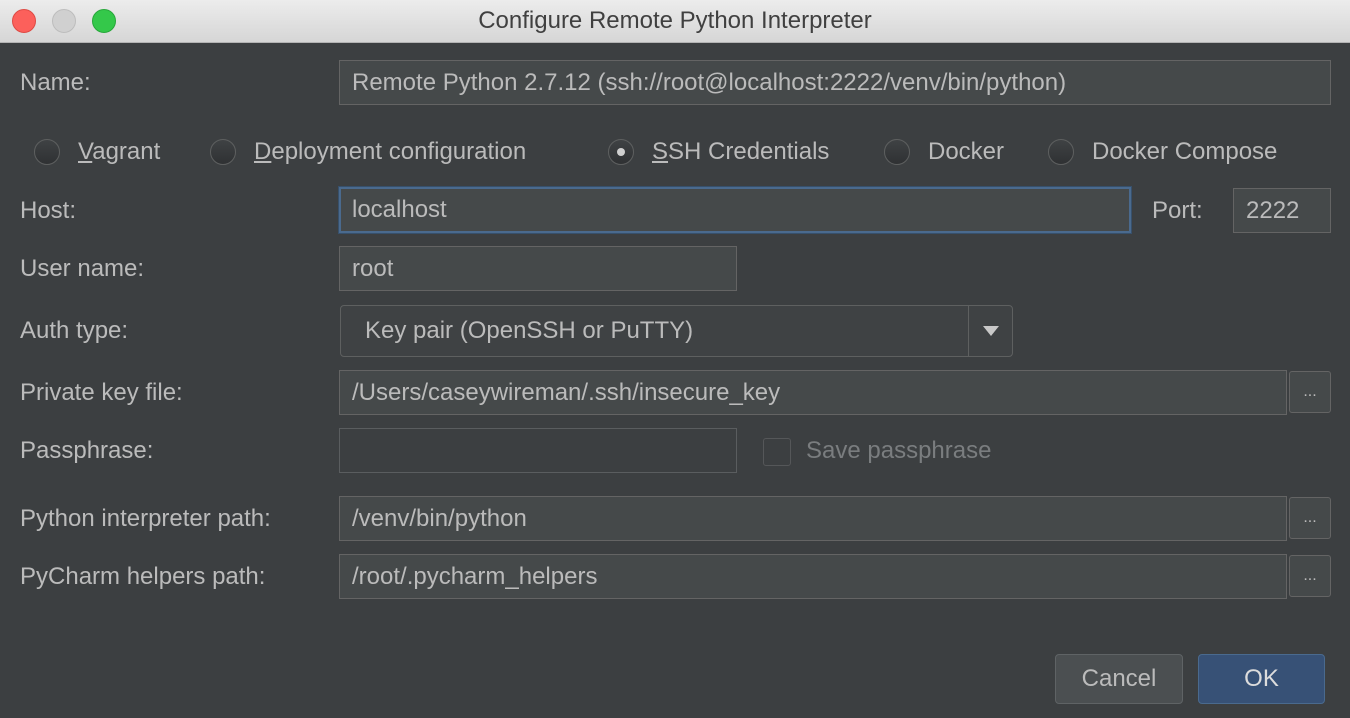 The image size is (1350, 718). Describe the element at coordinates (87, 450) in the screenshot. I see `passphrase-label: Passphrase:` at that location.